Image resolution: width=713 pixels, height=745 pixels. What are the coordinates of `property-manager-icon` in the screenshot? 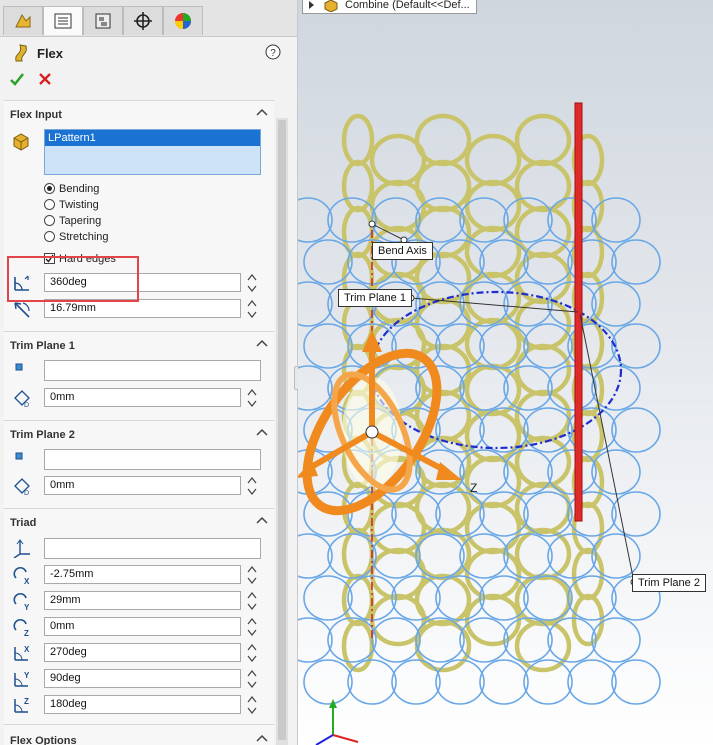 It's located at (63, 21).